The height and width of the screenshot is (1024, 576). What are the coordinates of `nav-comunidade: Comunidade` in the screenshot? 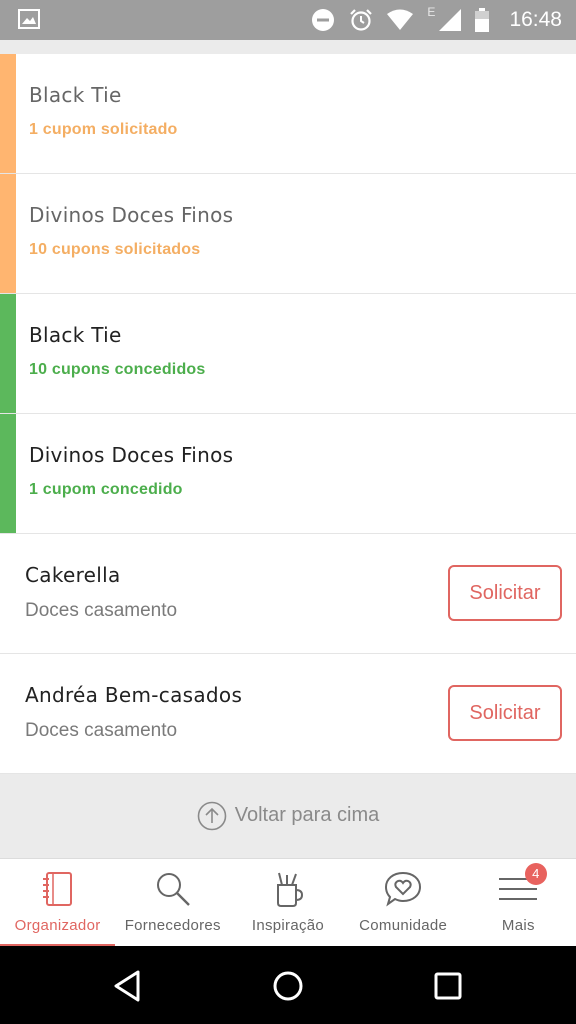 It's located at (403, 903).